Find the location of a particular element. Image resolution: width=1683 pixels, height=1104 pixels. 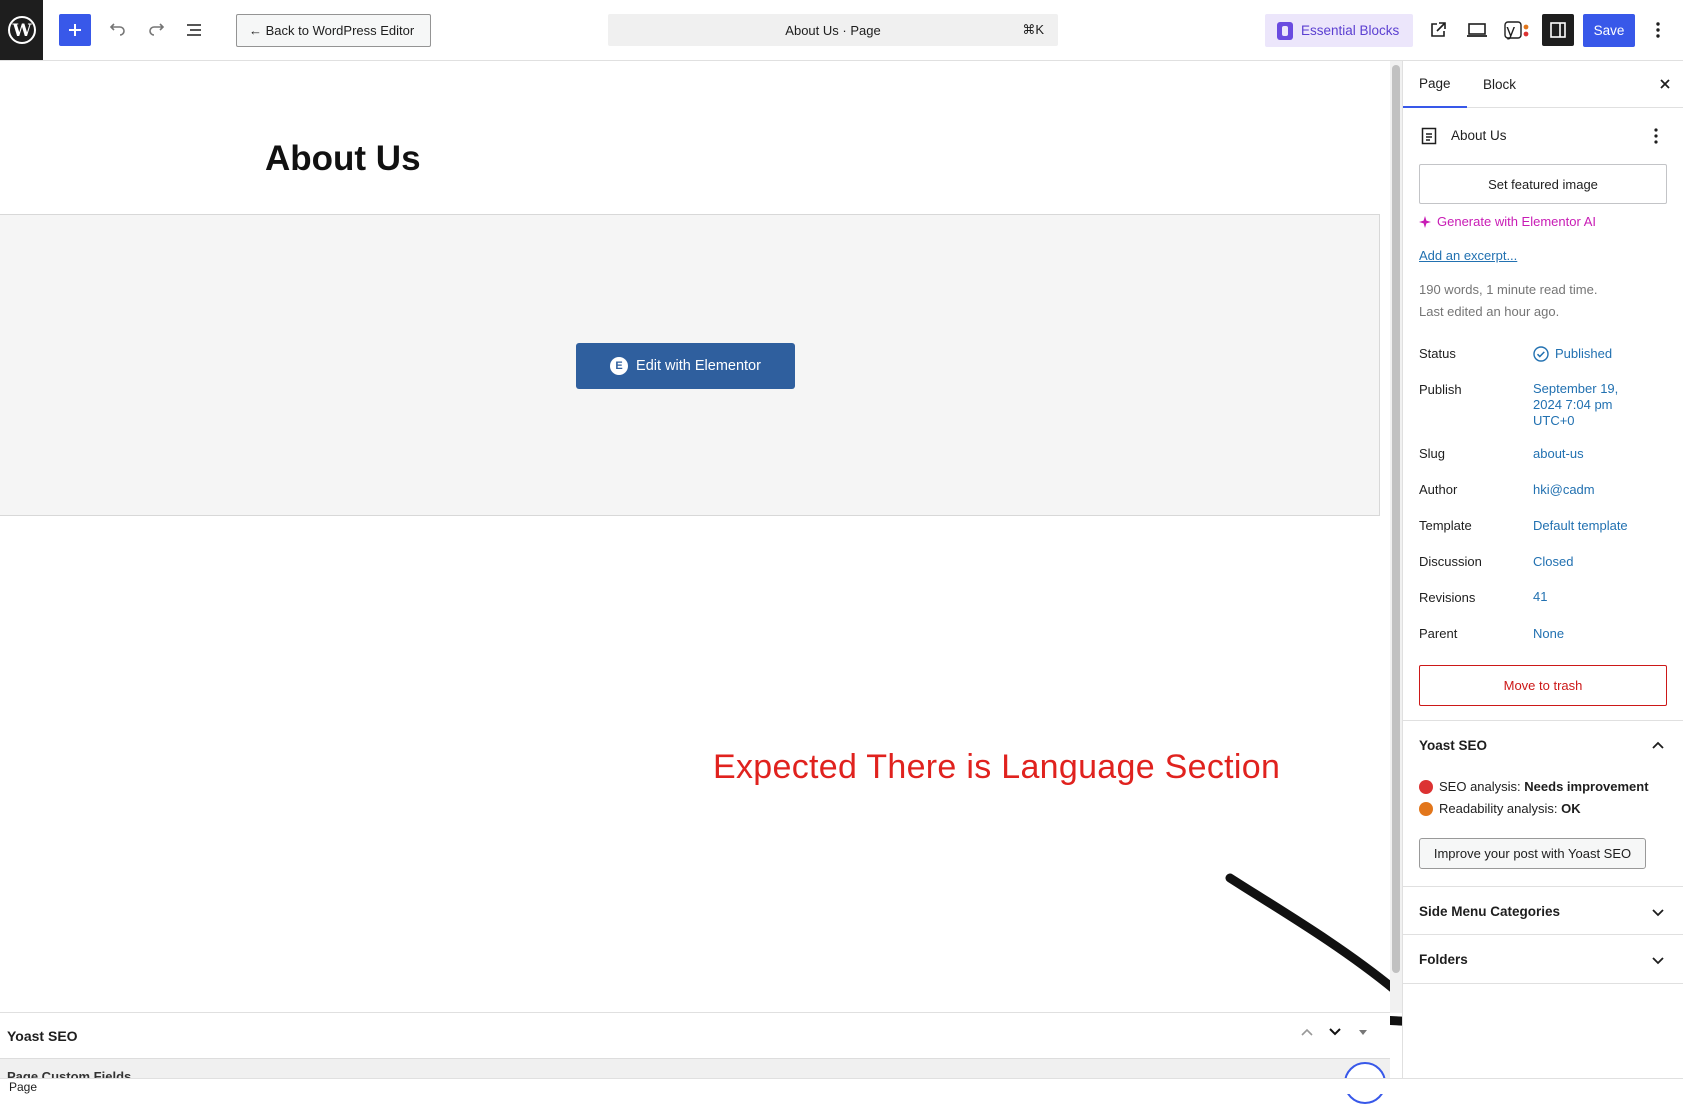

yoast-meta-box-header: Yoast SEO is located at coordinates (695, 1035).